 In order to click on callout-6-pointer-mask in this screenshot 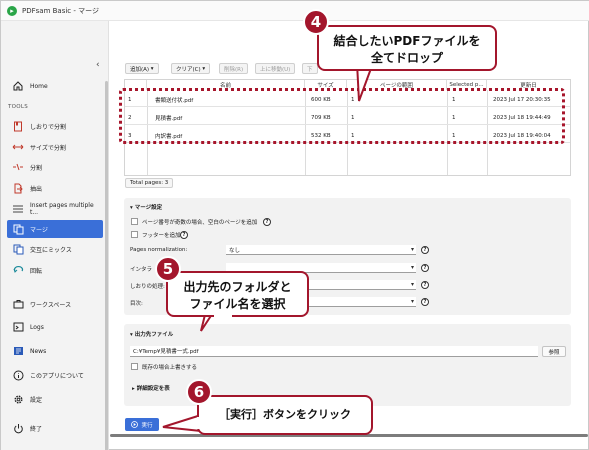, I will do `click(198, 423)`.